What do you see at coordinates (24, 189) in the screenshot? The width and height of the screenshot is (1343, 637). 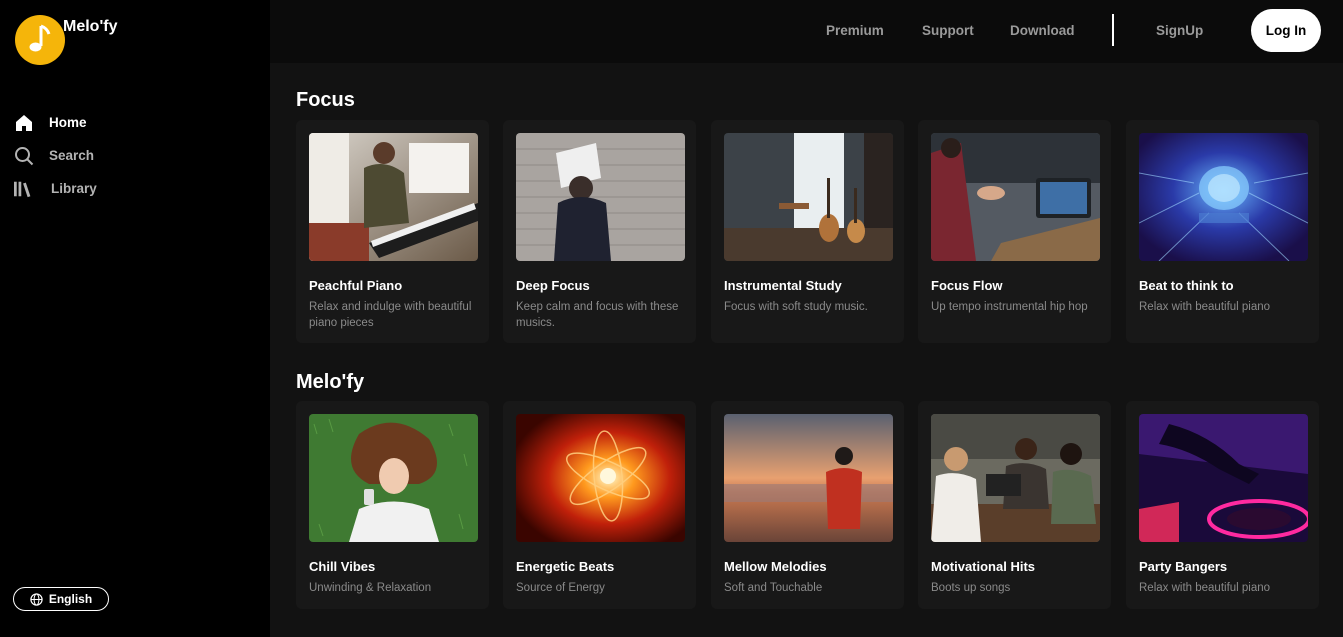 I see `library-icon` at bounding box center [24, 189].